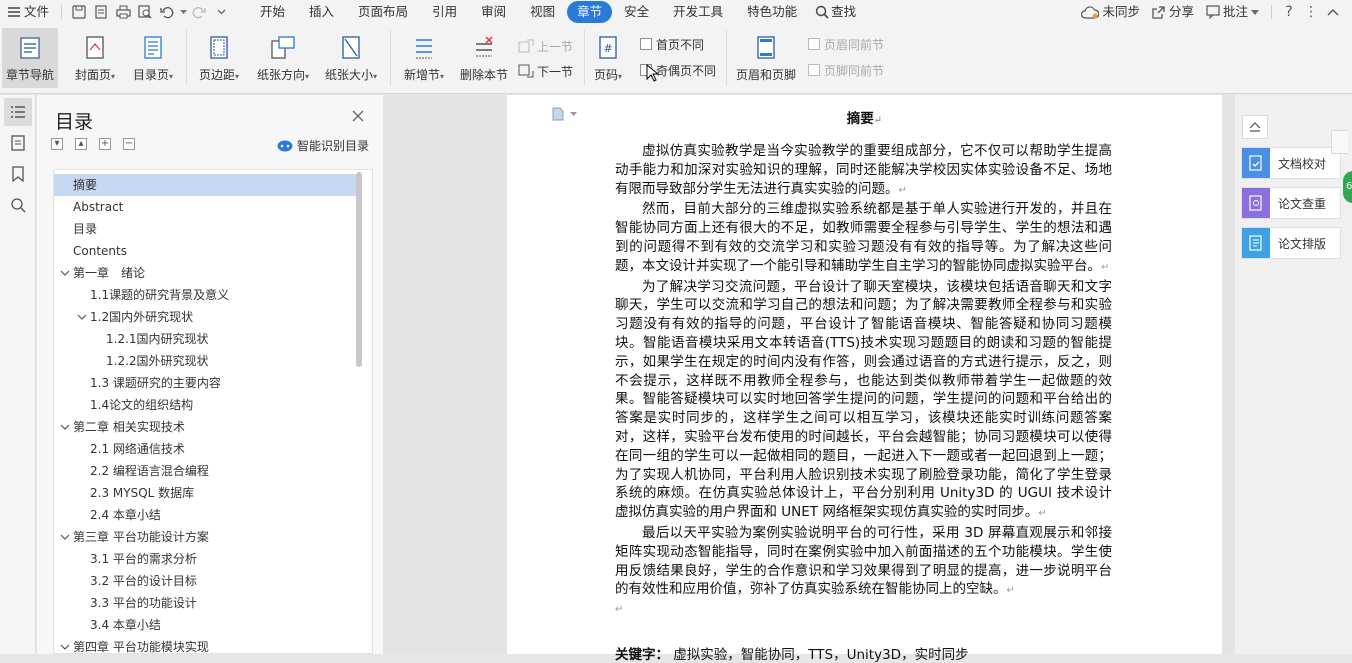 This screenshot has width=1352, height=663. I want to click on toc-scrollbar, so click(359, 269).